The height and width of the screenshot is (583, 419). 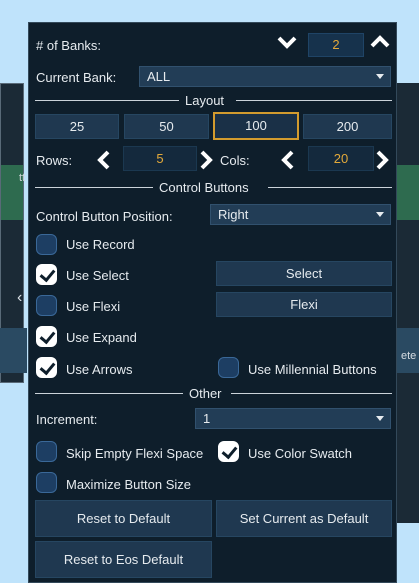 I want to click on cols-label: Cols:, so click(x=235, y=160).